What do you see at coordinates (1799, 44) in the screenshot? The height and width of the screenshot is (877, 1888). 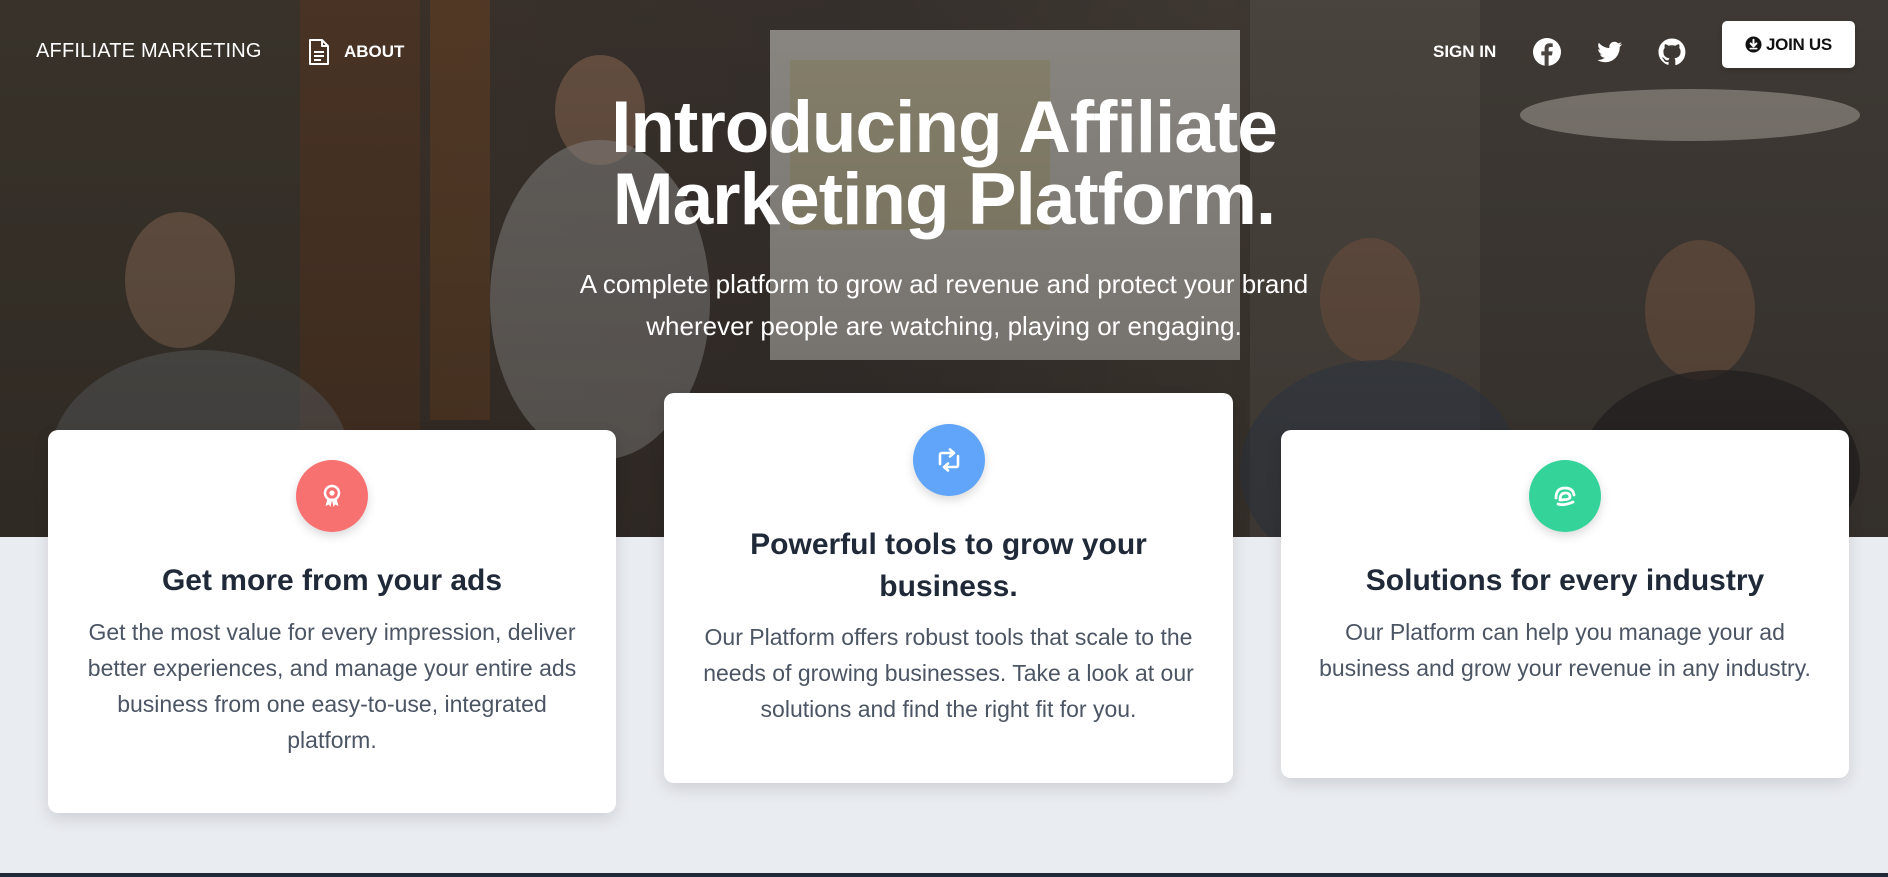 I see `join-us-label: JOIN US` at bounding box center [1799, 44].